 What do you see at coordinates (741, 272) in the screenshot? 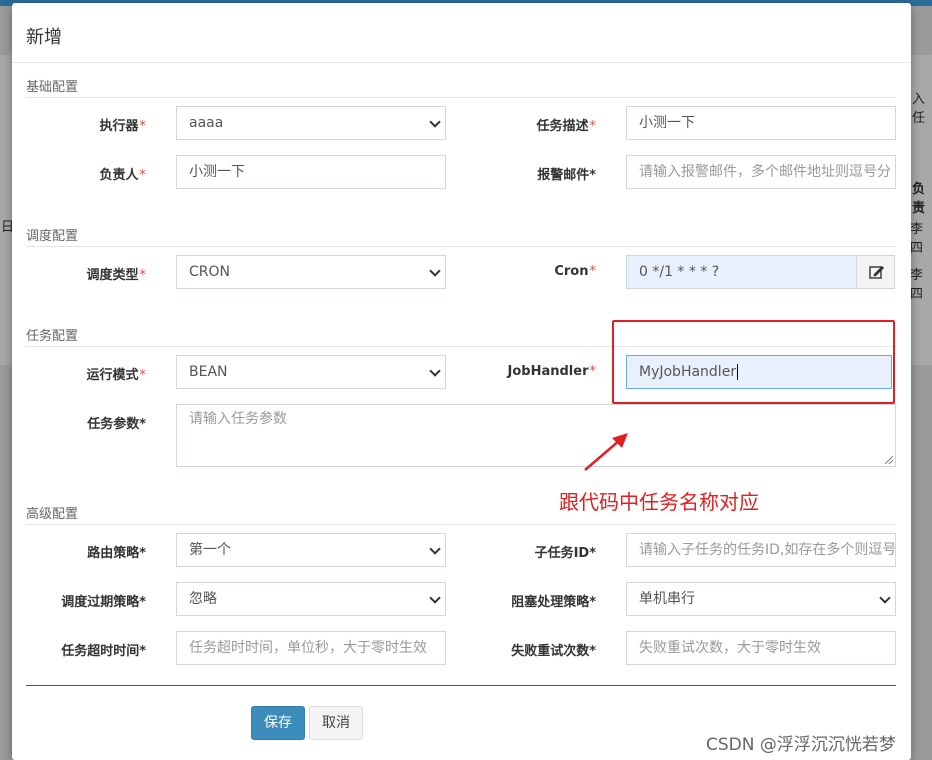
I see `cron-input: 0 */1 * * * ?` at bounding box center [741, 272].